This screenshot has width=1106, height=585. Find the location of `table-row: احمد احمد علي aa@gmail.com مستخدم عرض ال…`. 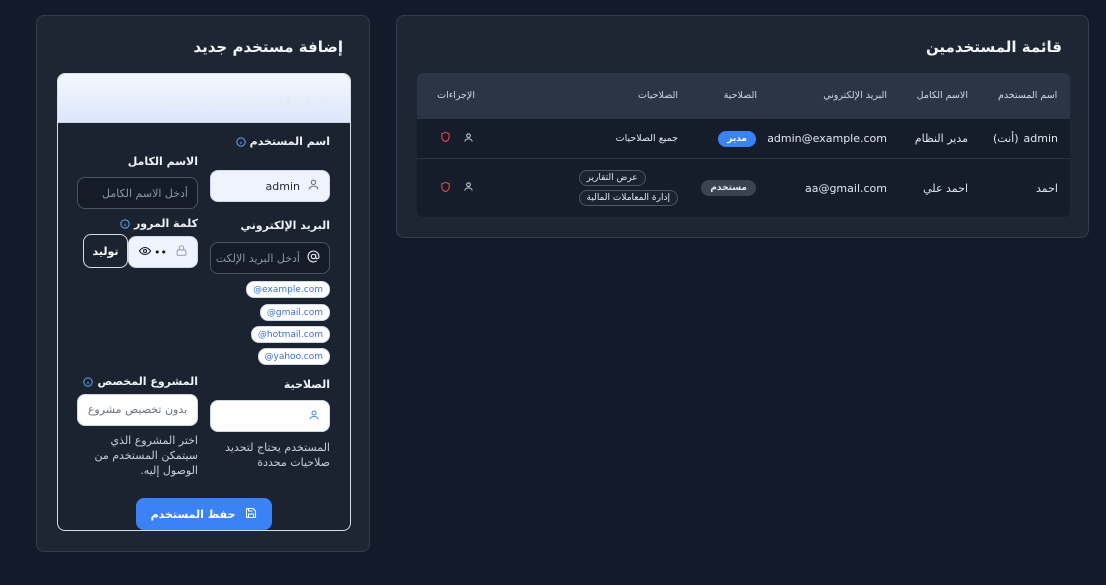

table-row: احمد احمد علي aa@gmail.com مستخدم عرض ال… is located at coordinates (743, 188).